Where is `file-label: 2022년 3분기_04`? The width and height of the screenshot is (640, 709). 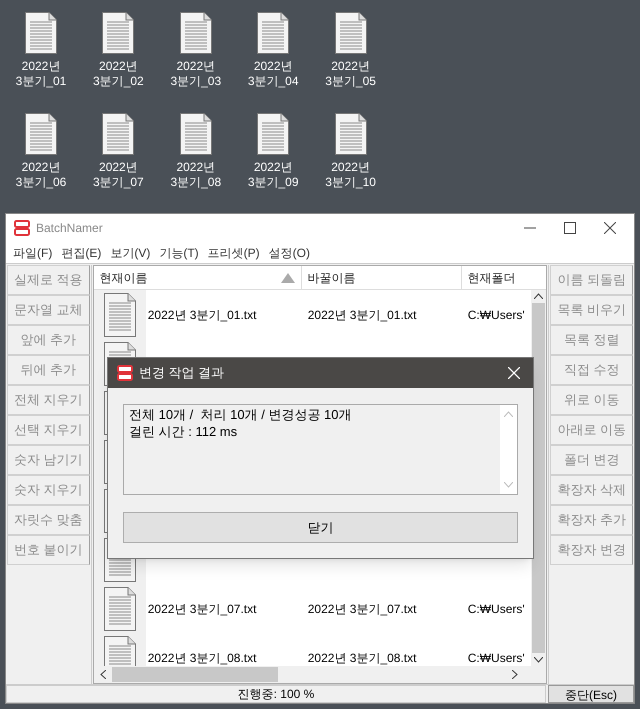 file-label: 2022년 3분기_04 is located at coordinates (273, 74).